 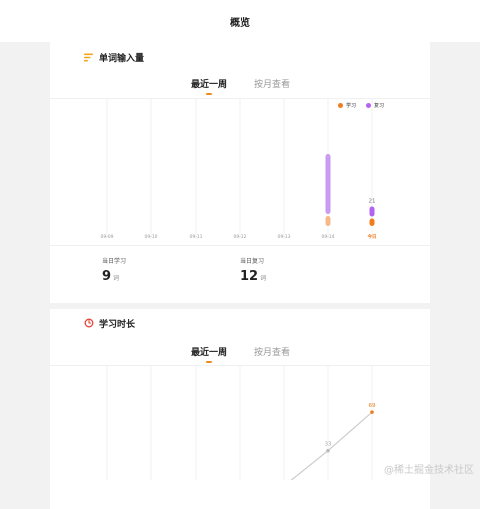 I want to click on x-tick-label: 09-09, so click(x=106, y=237).